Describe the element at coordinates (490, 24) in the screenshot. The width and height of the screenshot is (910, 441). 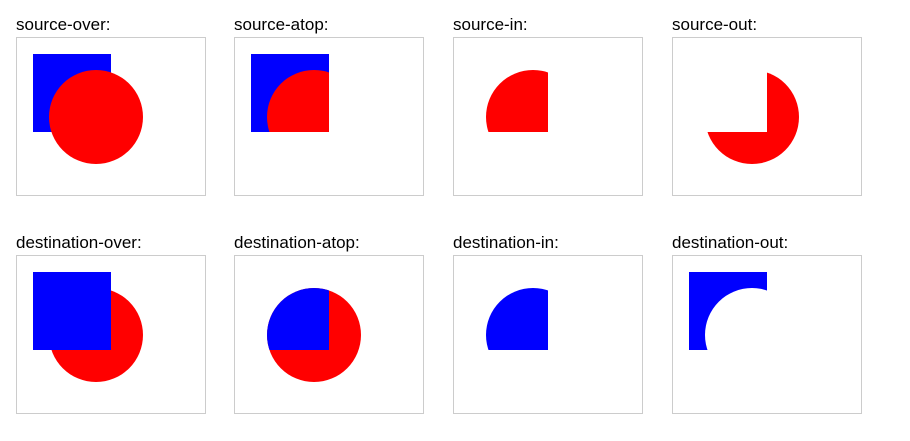
I see `mode-label: source-in:` at that location.